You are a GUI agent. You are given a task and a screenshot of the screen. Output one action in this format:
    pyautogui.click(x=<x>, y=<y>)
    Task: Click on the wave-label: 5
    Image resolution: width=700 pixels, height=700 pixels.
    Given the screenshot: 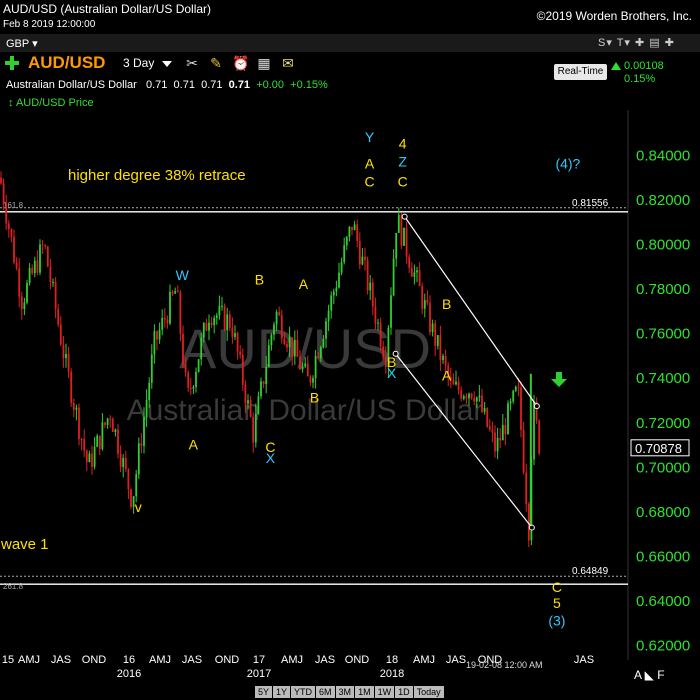 What is the action you would take?
    pyautogui.click(x=557, y=603)
    